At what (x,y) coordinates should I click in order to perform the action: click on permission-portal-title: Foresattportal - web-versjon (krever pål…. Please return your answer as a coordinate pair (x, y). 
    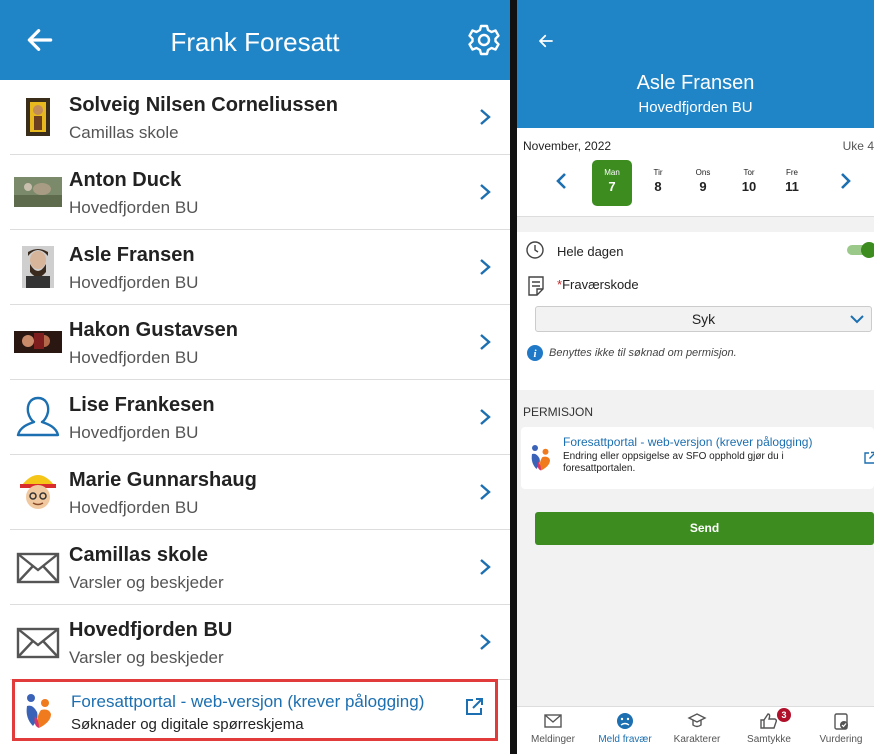
    Looking at the image, I should click on (688, 442).